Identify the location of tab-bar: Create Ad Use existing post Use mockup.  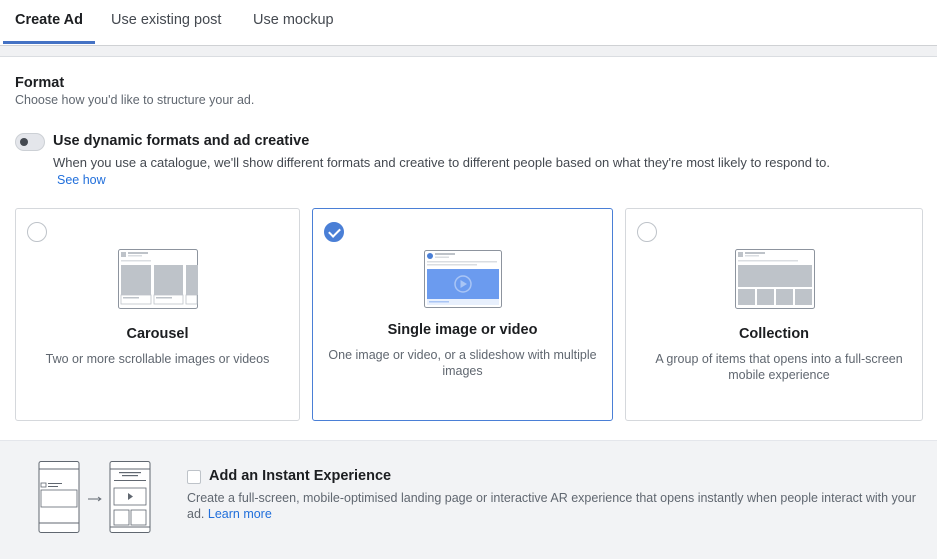
(468, 23).